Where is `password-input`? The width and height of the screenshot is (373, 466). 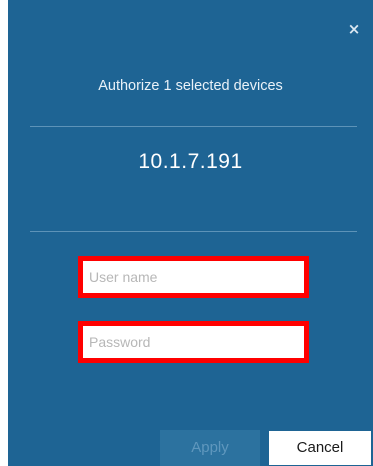 password-input is located at coordinates (193, 342).